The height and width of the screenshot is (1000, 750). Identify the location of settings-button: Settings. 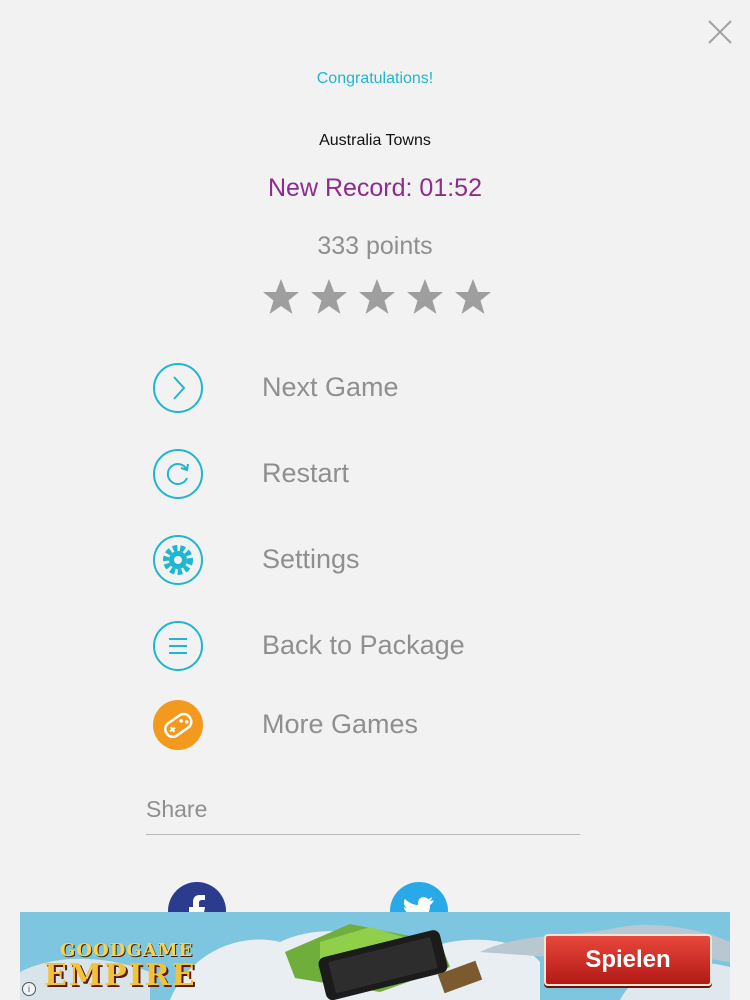
(372, 559).